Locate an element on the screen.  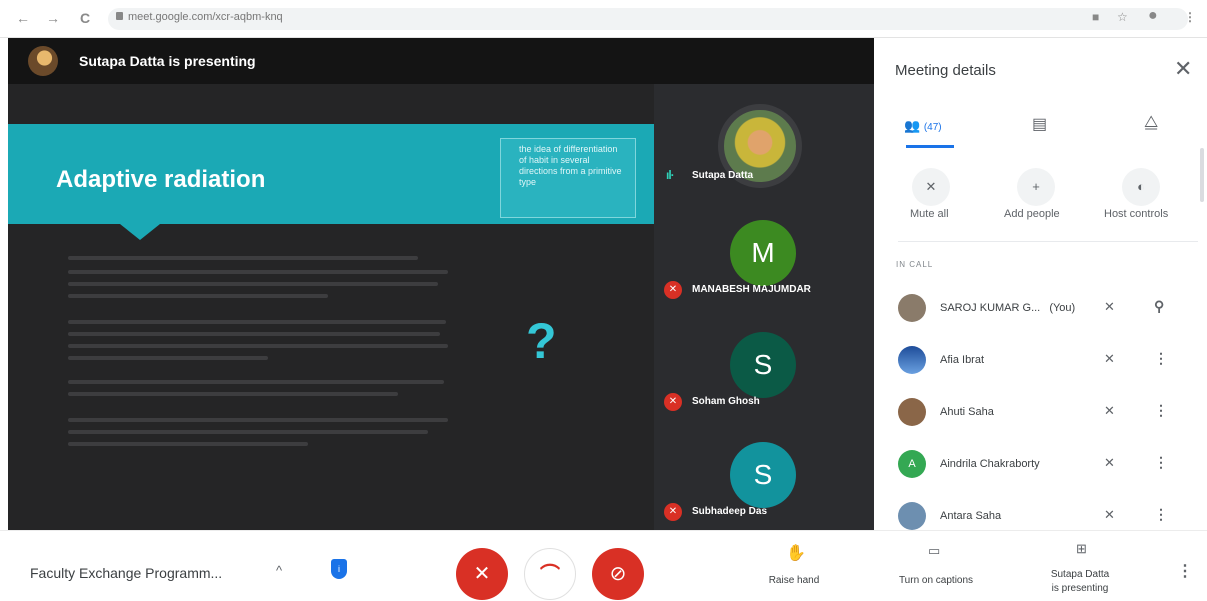
add-people-button: Add people is located at coordinates (1032, 214).